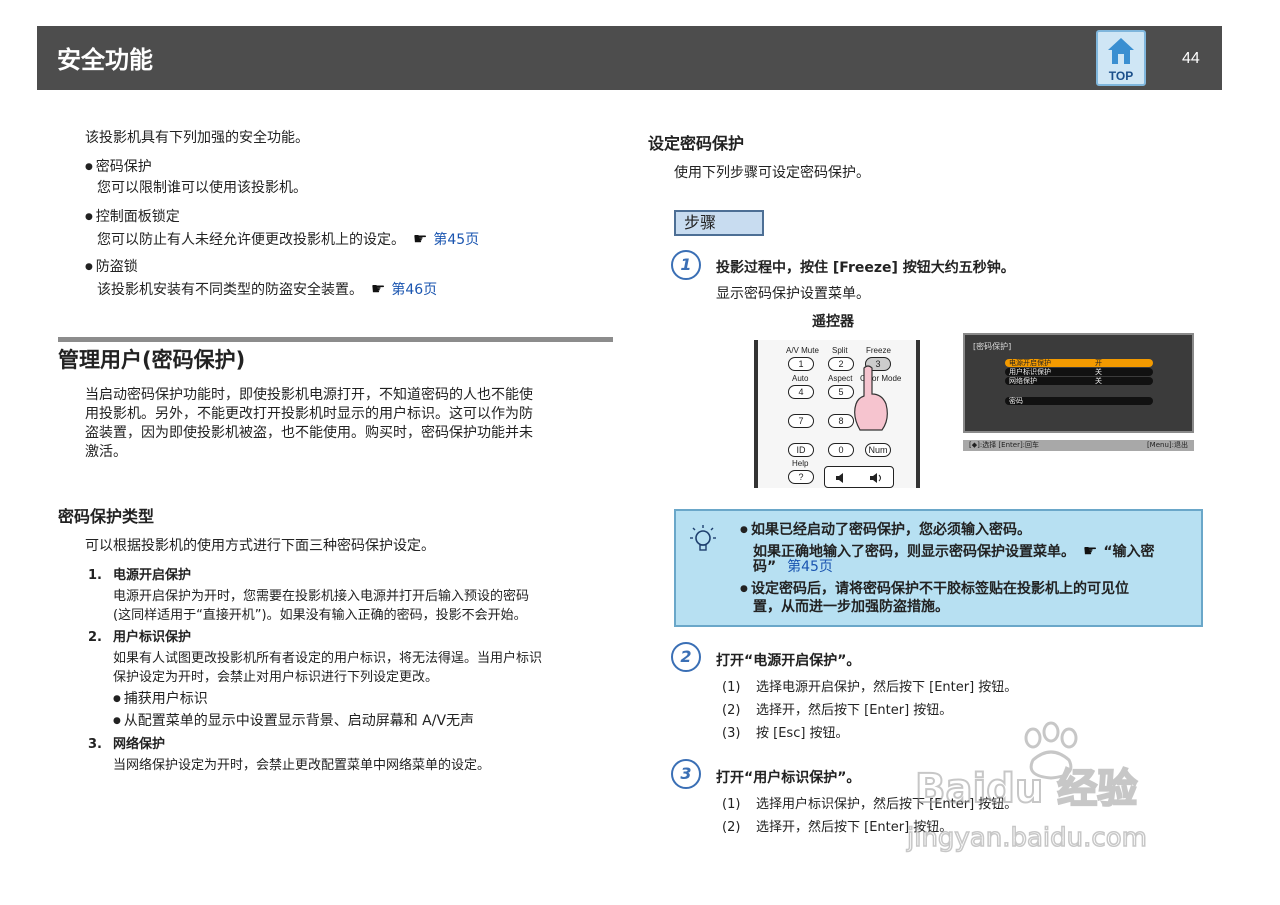 The height and width of the screenshot is (905, 1280). Describe the element at coordinates (309, 414) in the screenshot. I see `section-para-line: 用投影机。另外，不能更改打开投影机时显示的用户标识。这可以作为防` at that location.